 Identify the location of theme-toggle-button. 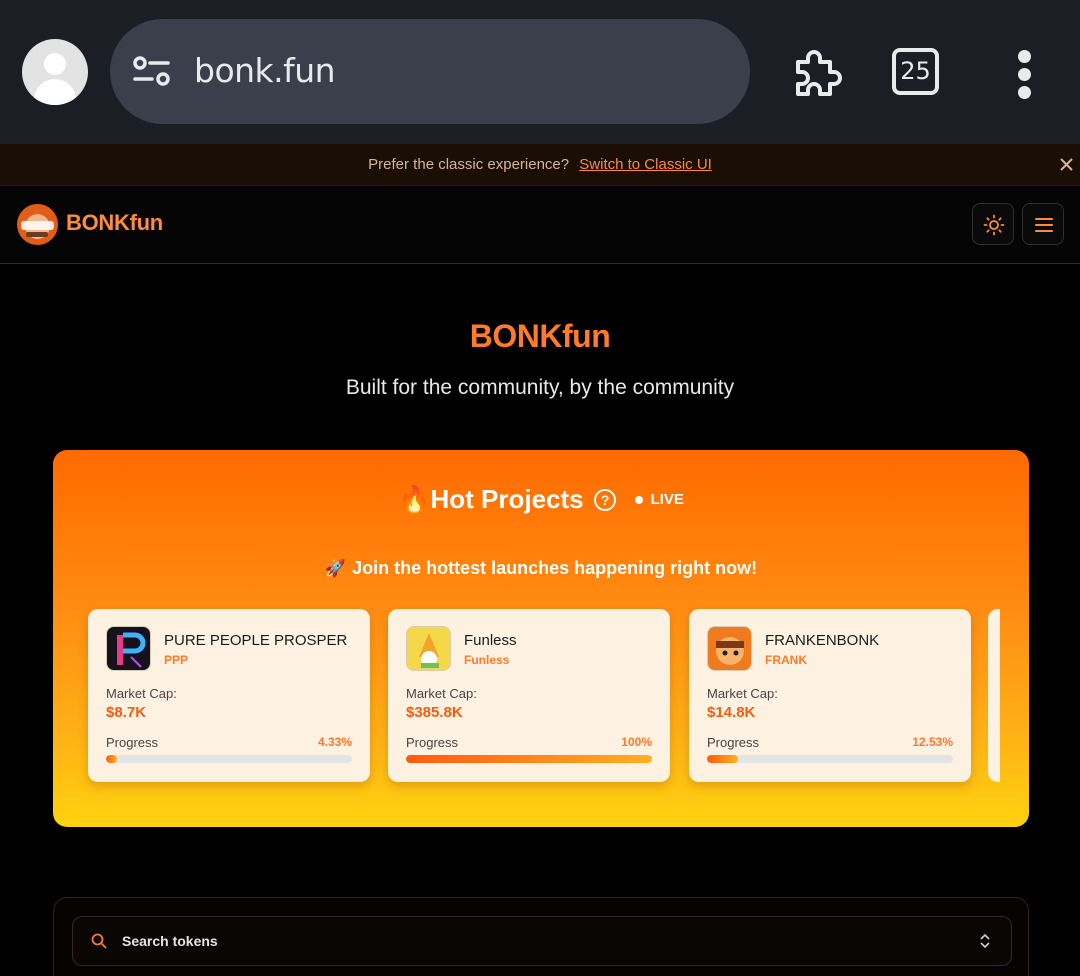
(993, 224).